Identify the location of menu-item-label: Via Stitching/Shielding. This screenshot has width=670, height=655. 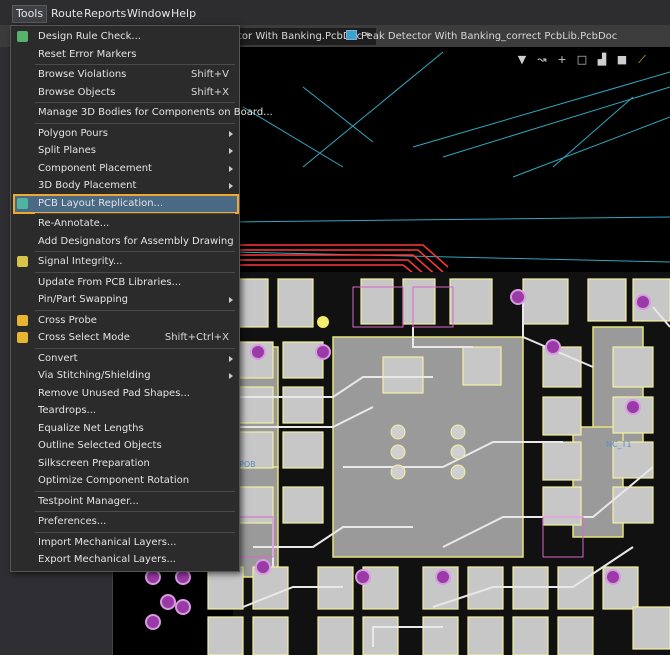
(94, 375).